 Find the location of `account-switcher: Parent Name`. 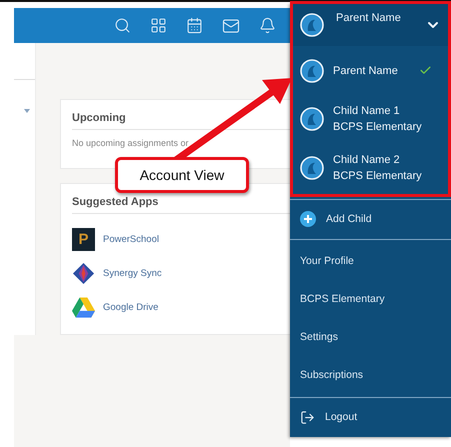

account-switcher: Parent Name is located at coordinates (370, 24).